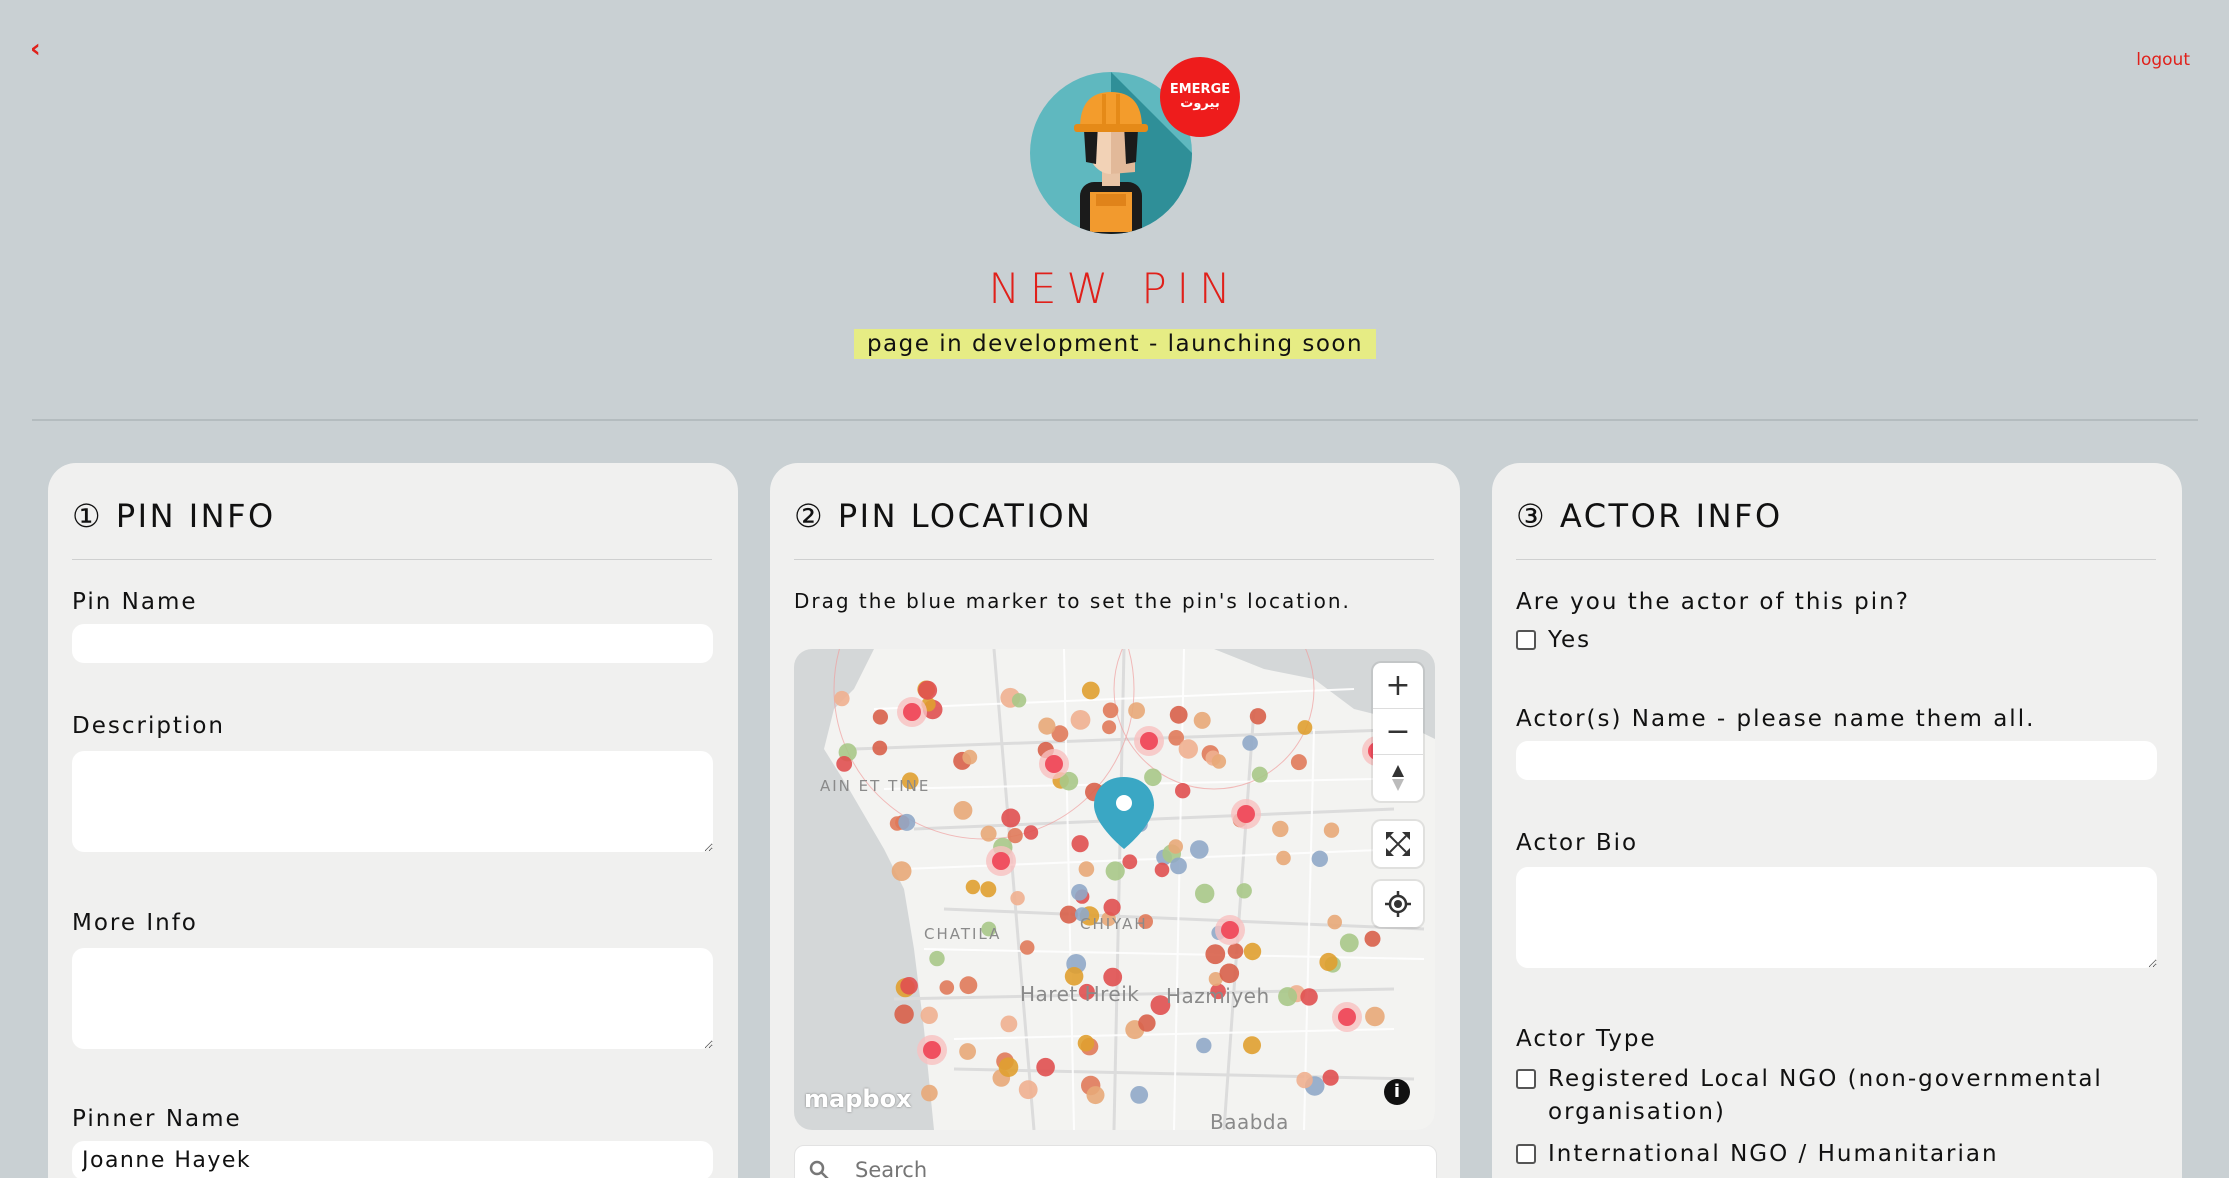 The image size is (2229, 1178). What do you see at coordinates (392, 643) in the screenshot?
I see `pin-name-input` at bounding box center [392, 643].